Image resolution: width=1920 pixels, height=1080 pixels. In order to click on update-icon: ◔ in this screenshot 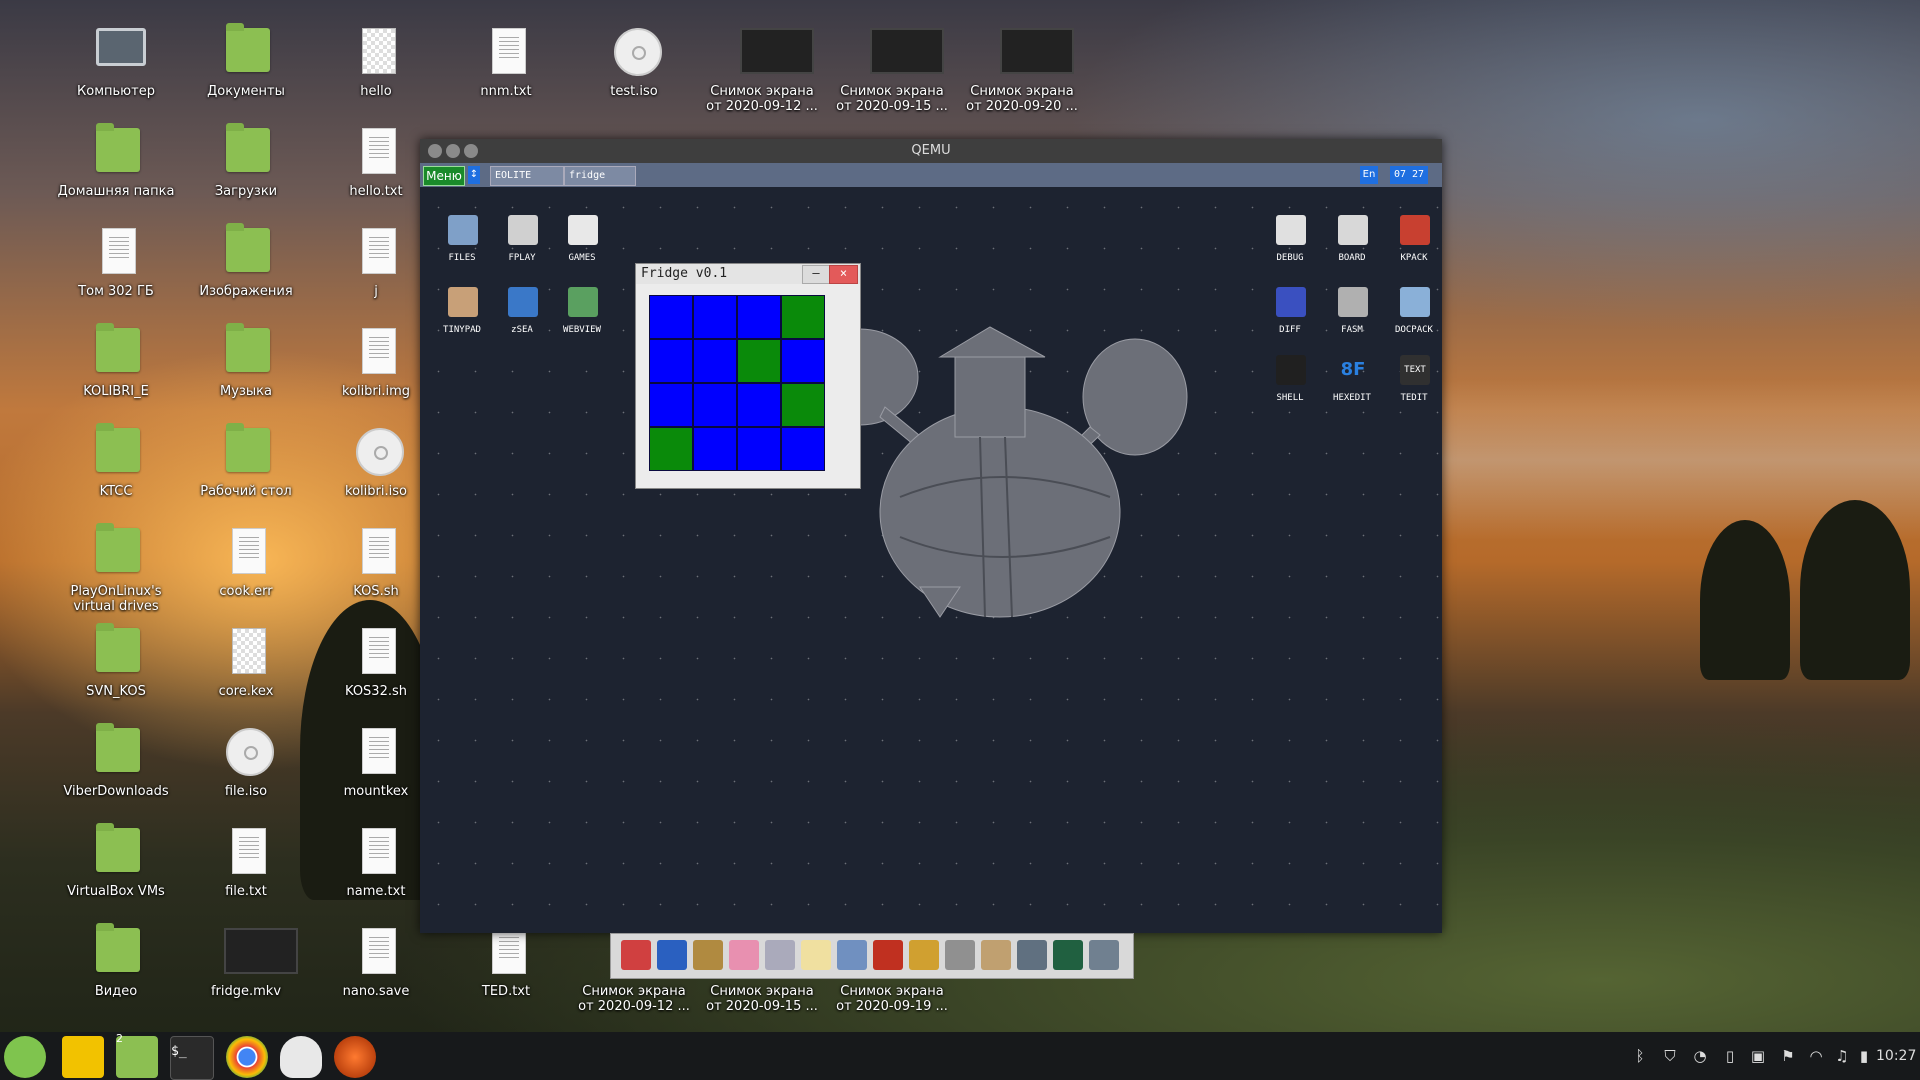, I will do `click(1700, 1056)`.